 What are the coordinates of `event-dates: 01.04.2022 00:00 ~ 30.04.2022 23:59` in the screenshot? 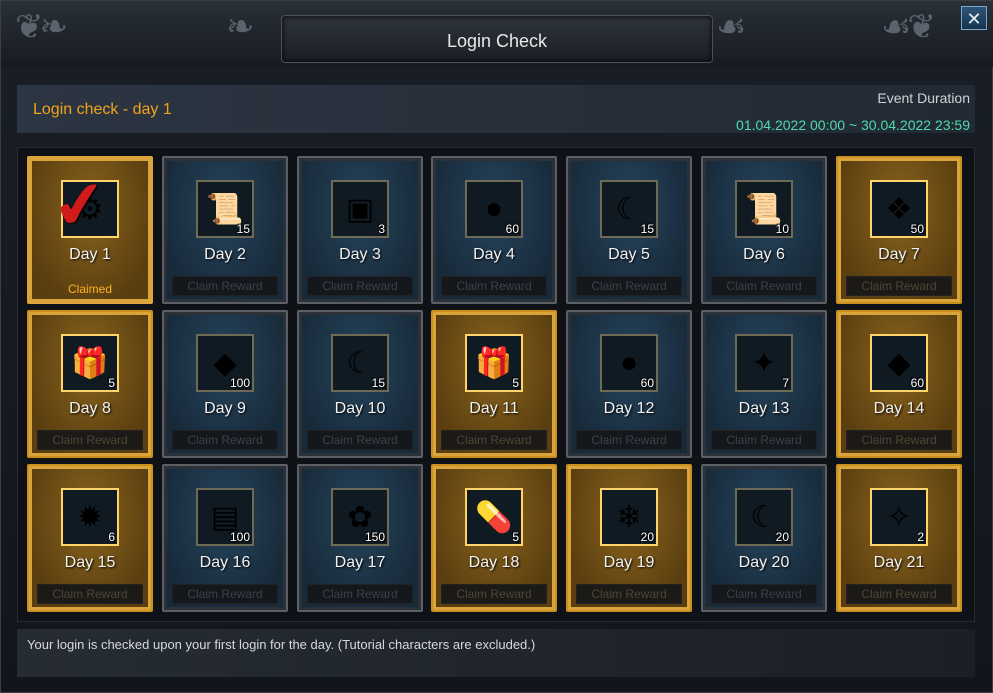 It's located at (853, 125).